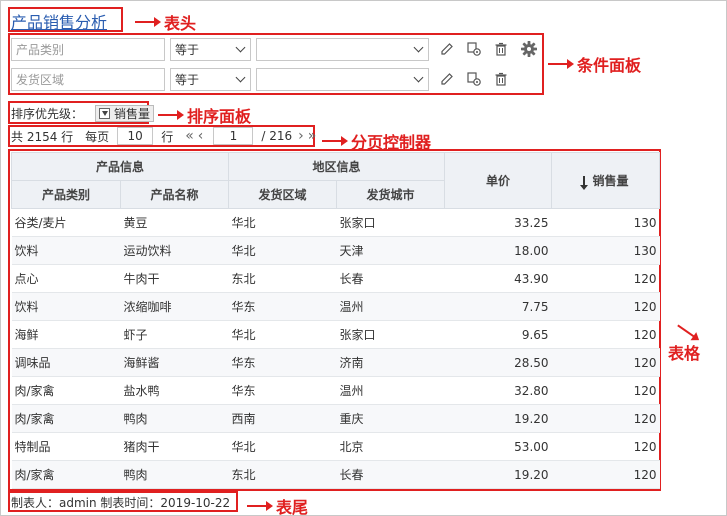  Describe the element at coordinates (204, 115) in the screenshot. I see `callout-sort: 排序面板` at that location.